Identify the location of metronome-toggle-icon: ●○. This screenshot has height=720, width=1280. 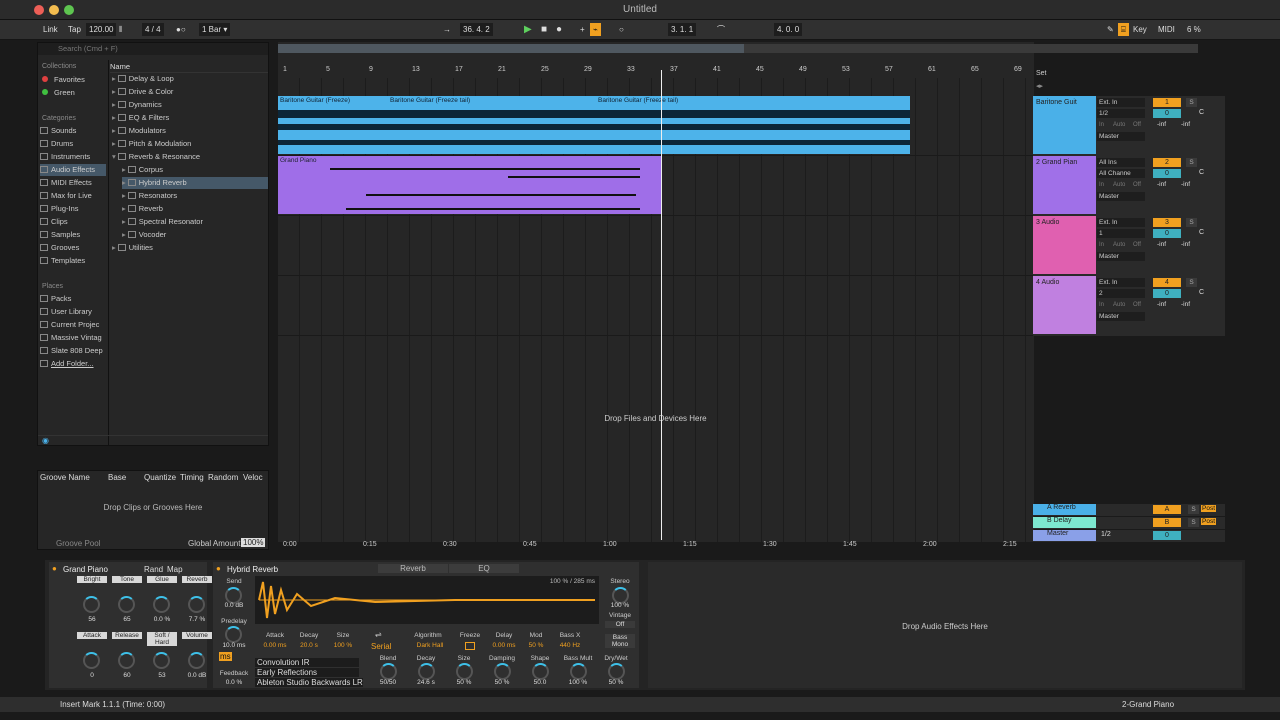
(181, 29).